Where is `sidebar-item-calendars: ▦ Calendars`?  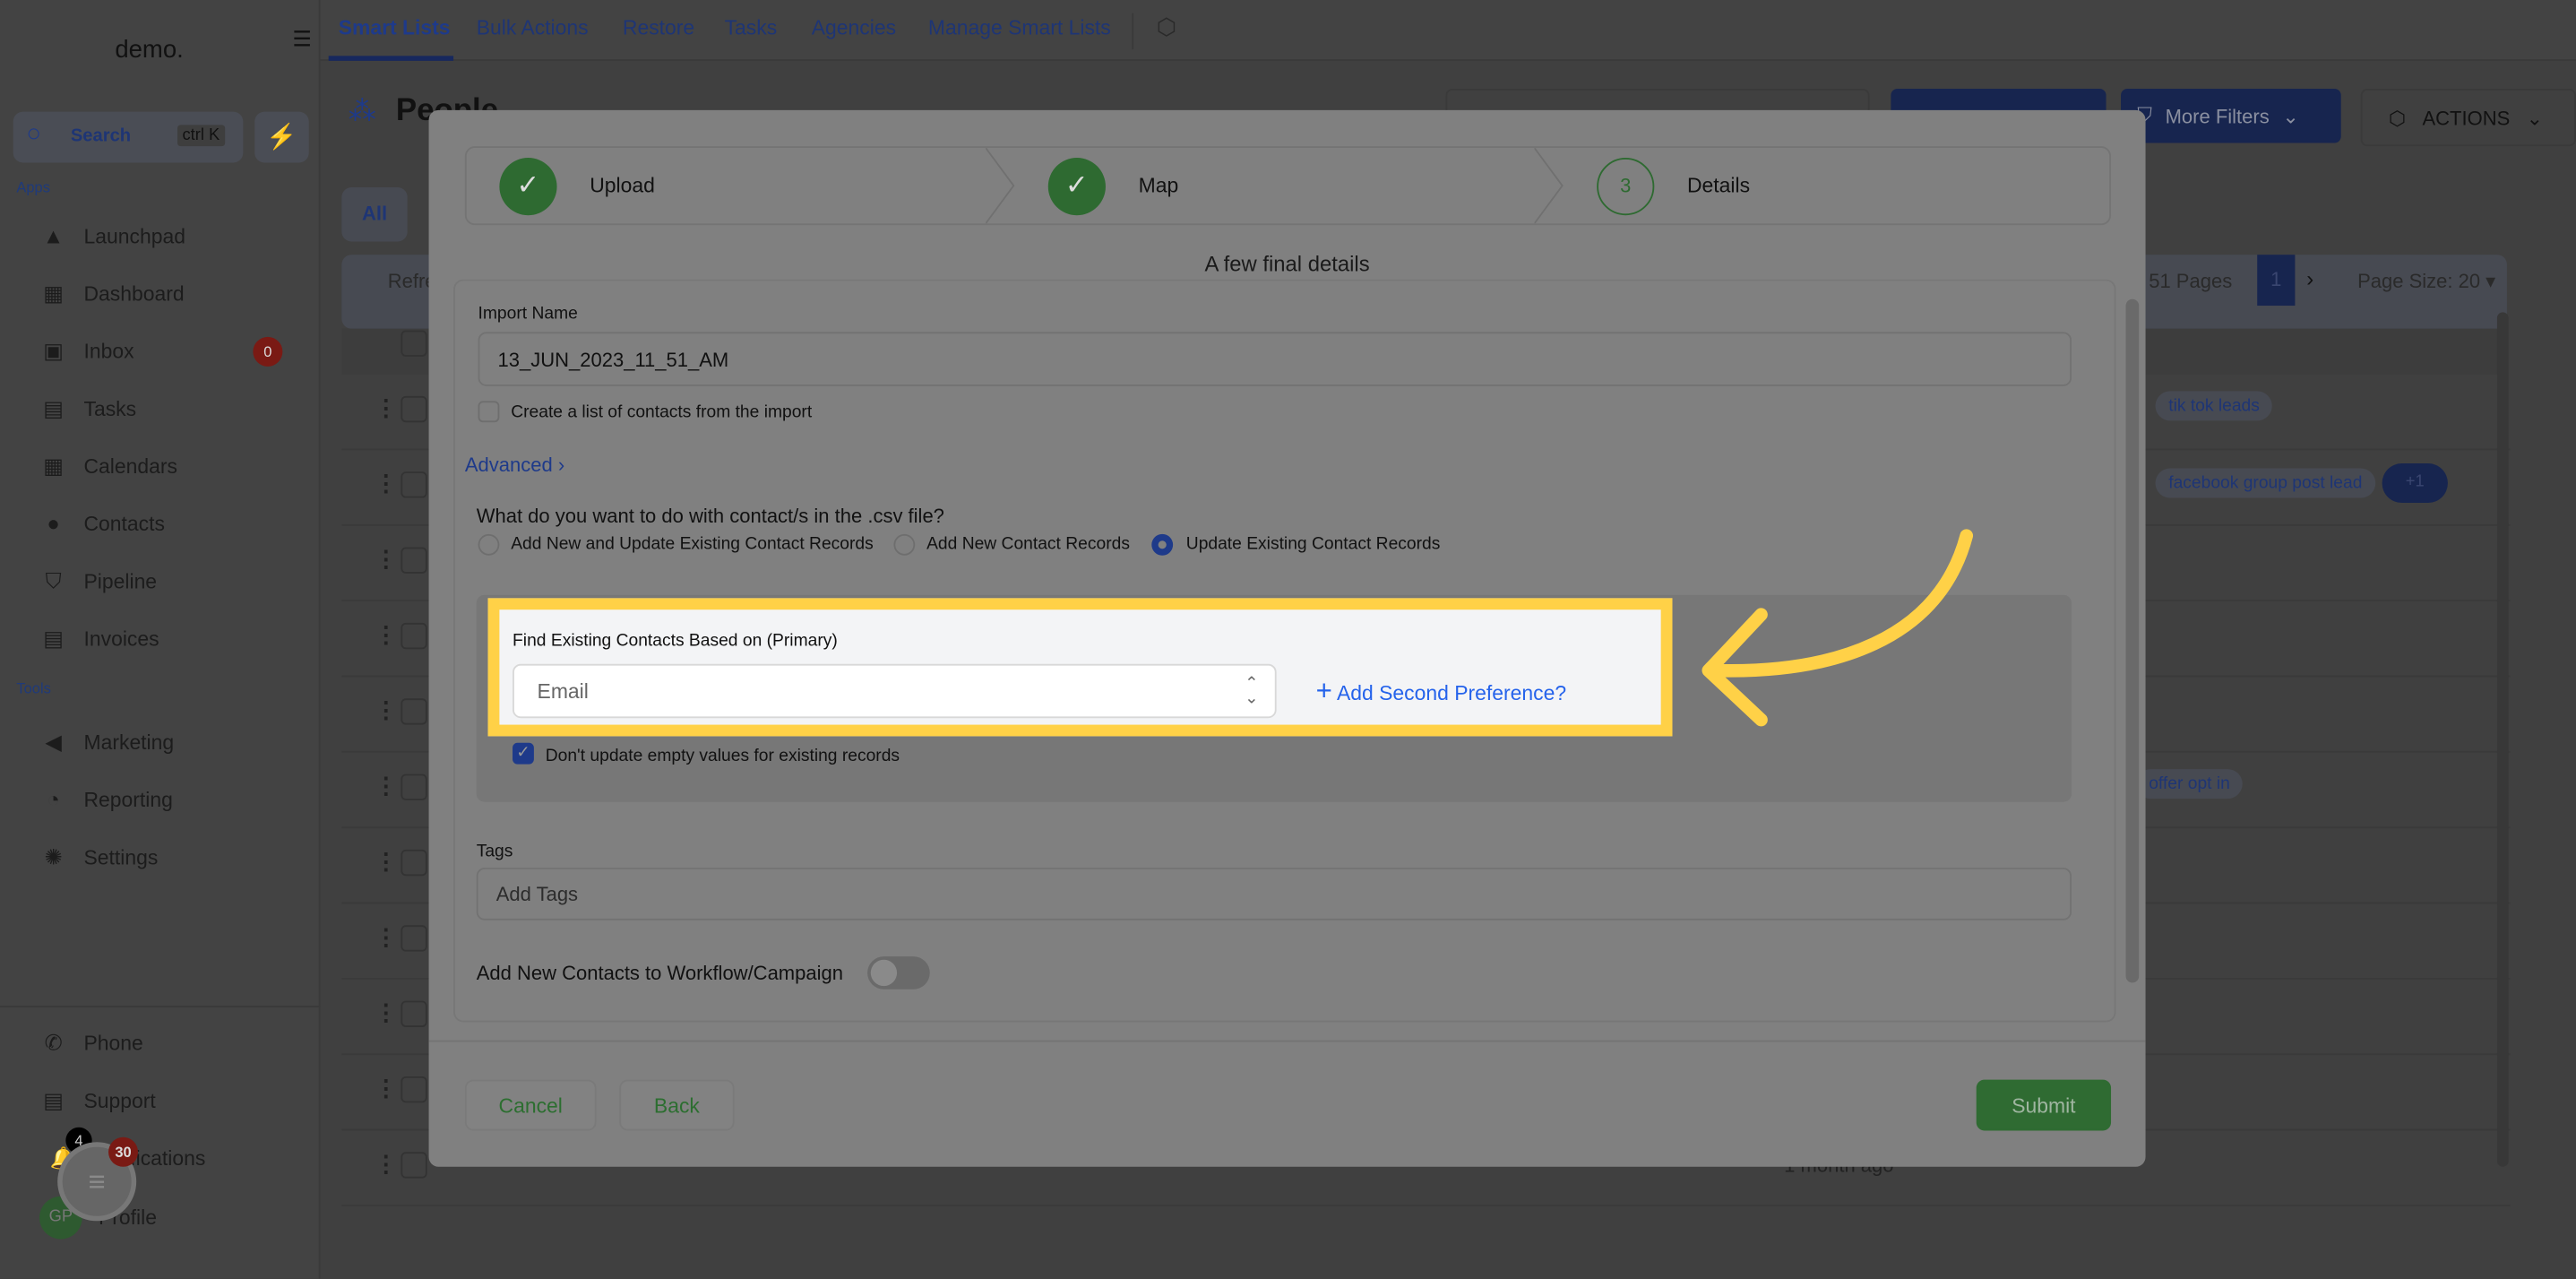
sidebar-item-calendars: ▦ Calendars is located at coordinates (108, 467).